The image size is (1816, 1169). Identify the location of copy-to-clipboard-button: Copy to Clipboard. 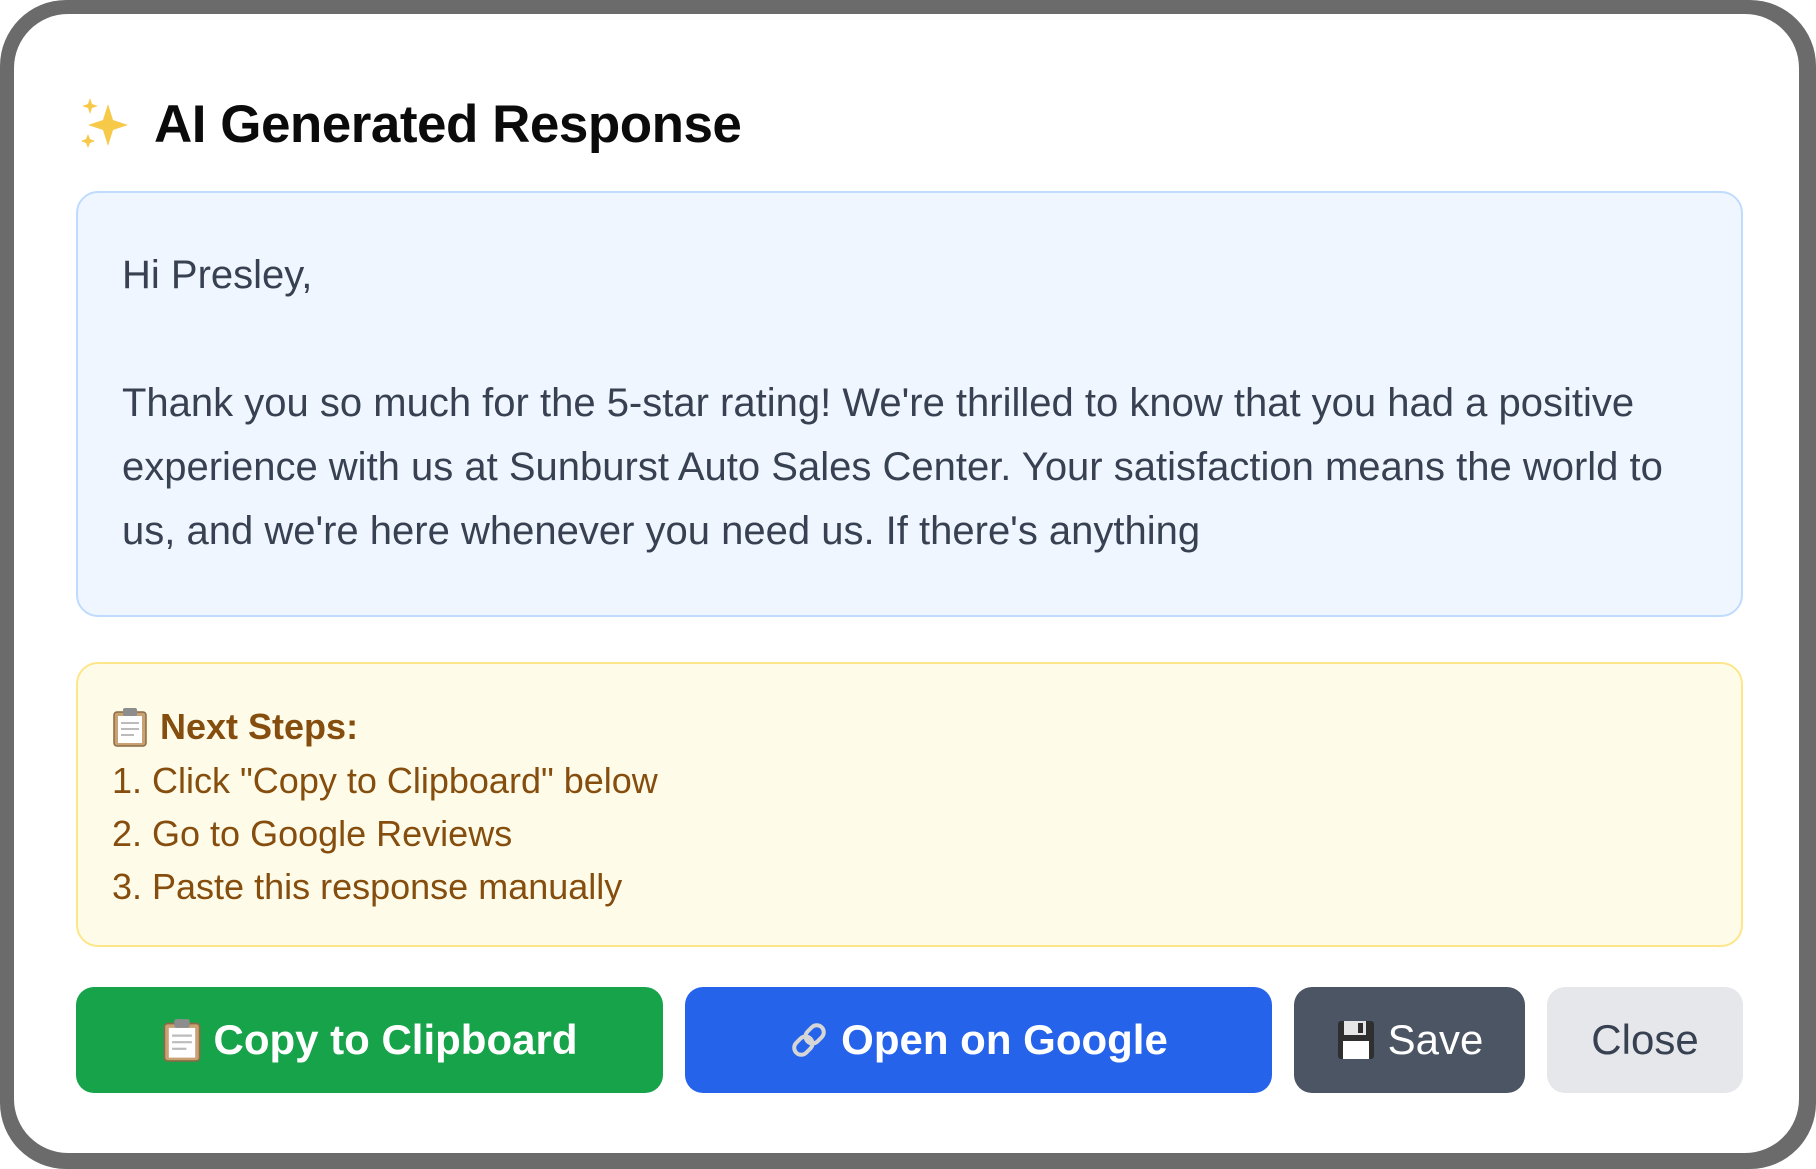
(369, 1040).